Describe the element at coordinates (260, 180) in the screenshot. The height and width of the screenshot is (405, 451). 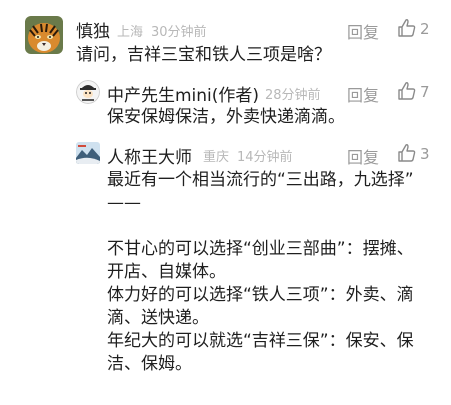
I see `comment-line: 最近有一个相当流行的“三出路，九选择”` at that location.